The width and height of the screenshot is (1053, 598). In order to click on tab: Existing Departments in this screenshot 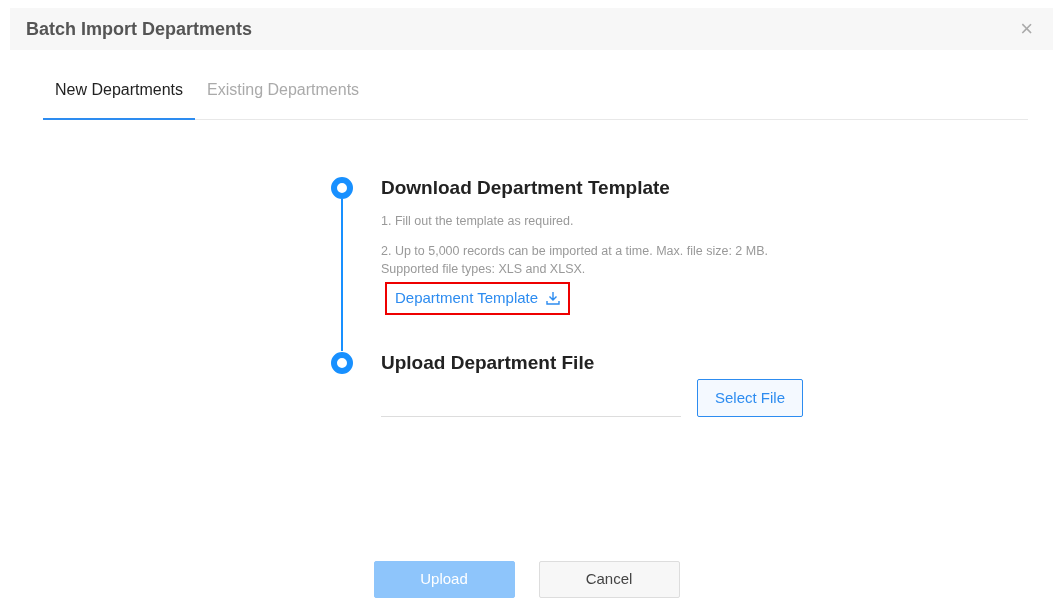, I will do `click(283, 96)`.